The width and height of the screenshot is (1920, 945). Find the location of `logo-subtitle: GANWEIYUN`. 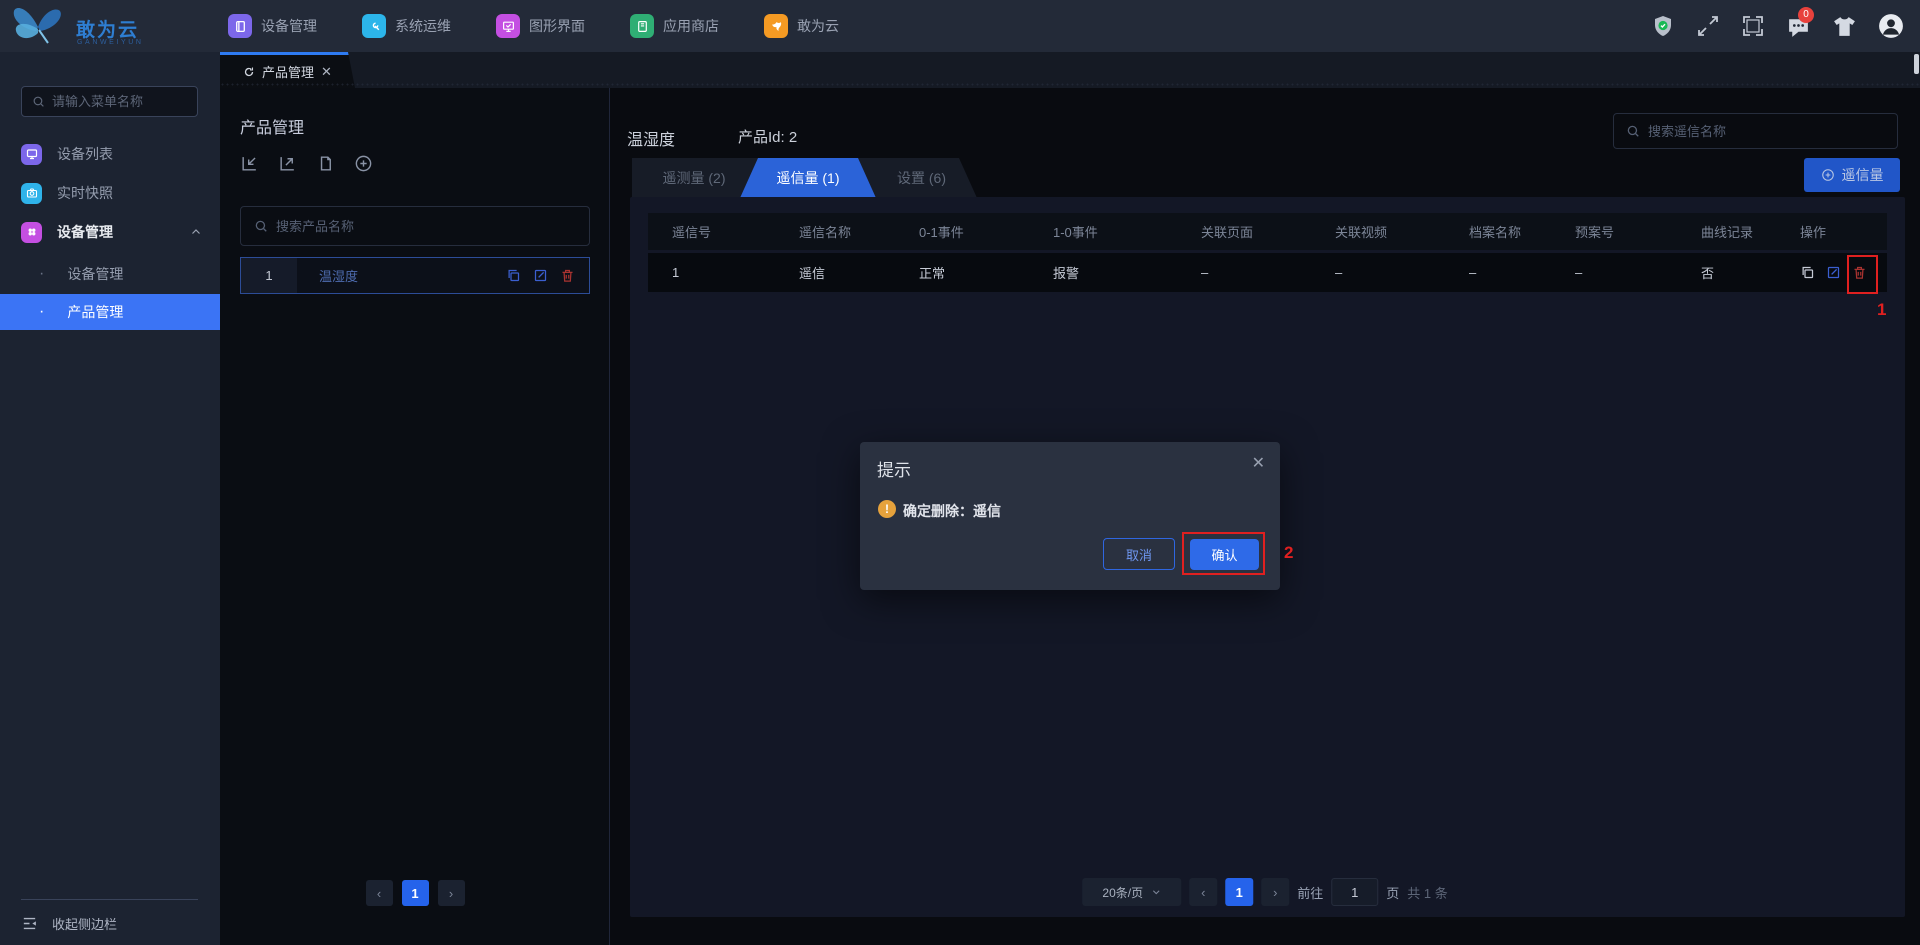

logo-subtitle: GANWEIYUN is located at coordinates (110, 42).